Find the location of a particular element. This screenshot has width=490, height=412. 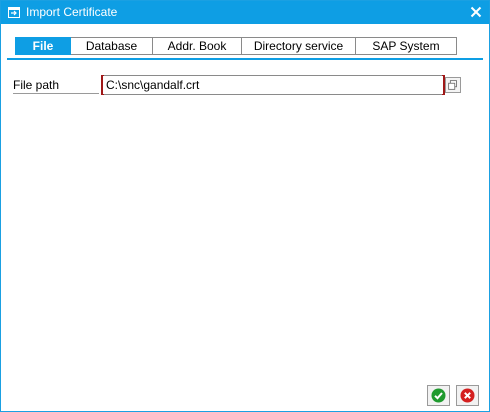

green-check-icon is located at coordinates (438, 395).